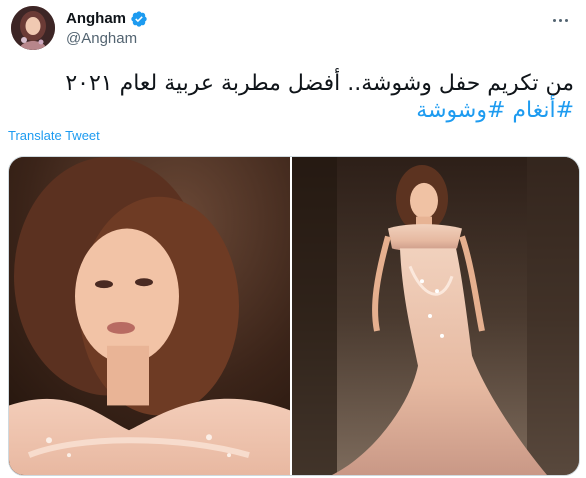 This screenshot has width=586, height=478. What do you see at coordinates (560, 20) in the screenshot?
I see `more-options-icon` at bounding box center [560, 20].